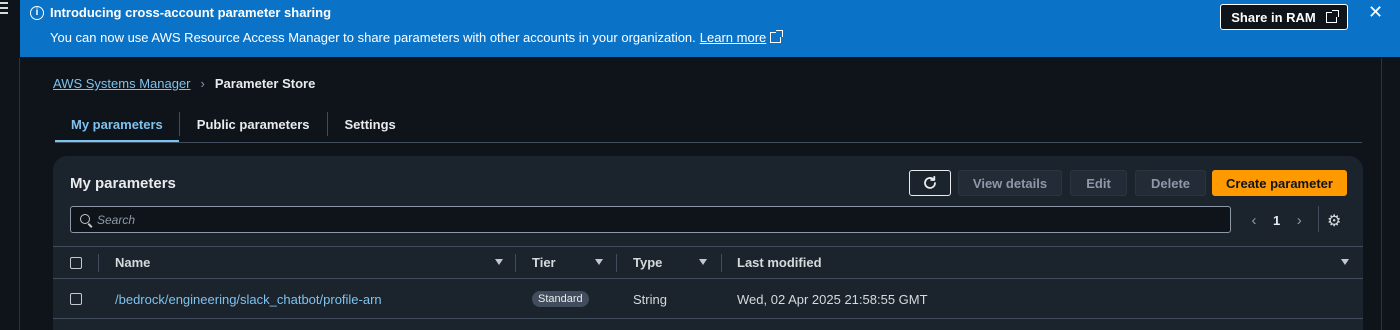 This screenshot has width=1400, height=330. Describe the element at coordinates (253, 124) in the screenshot. I see `tab-public-parameters: Public parameters` at that location.